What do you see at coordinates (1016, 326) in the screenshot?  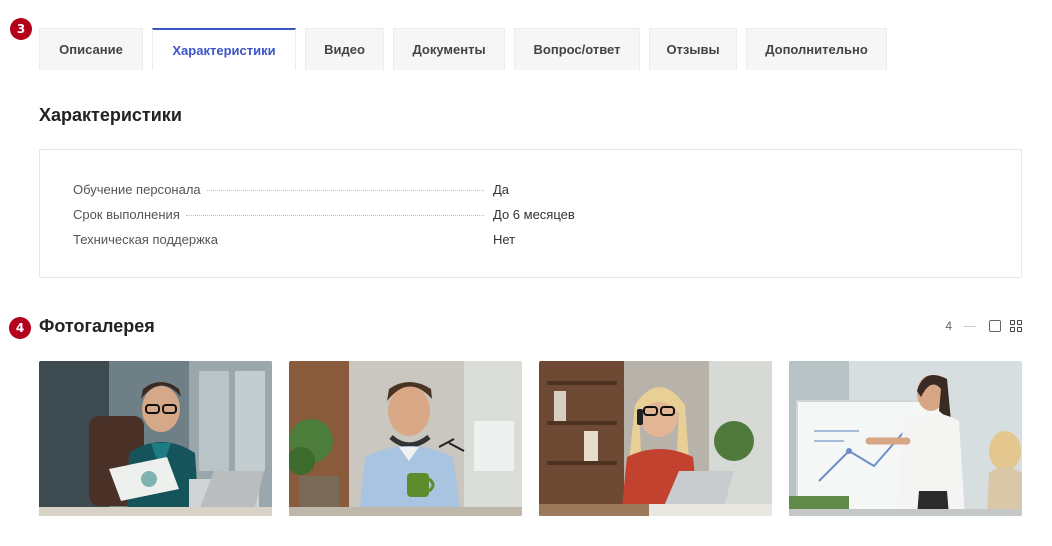 I see `grid-view-icon` at bounding box center [1016, 326].